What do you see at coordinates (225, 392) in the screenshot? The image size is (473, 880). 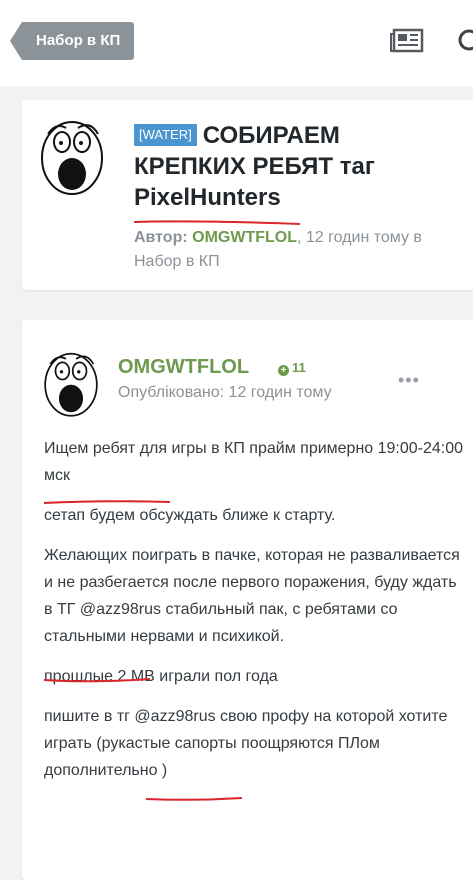 I see `post-date: Опубліковано: 12 годин тому` at bounding box center [225, 392].